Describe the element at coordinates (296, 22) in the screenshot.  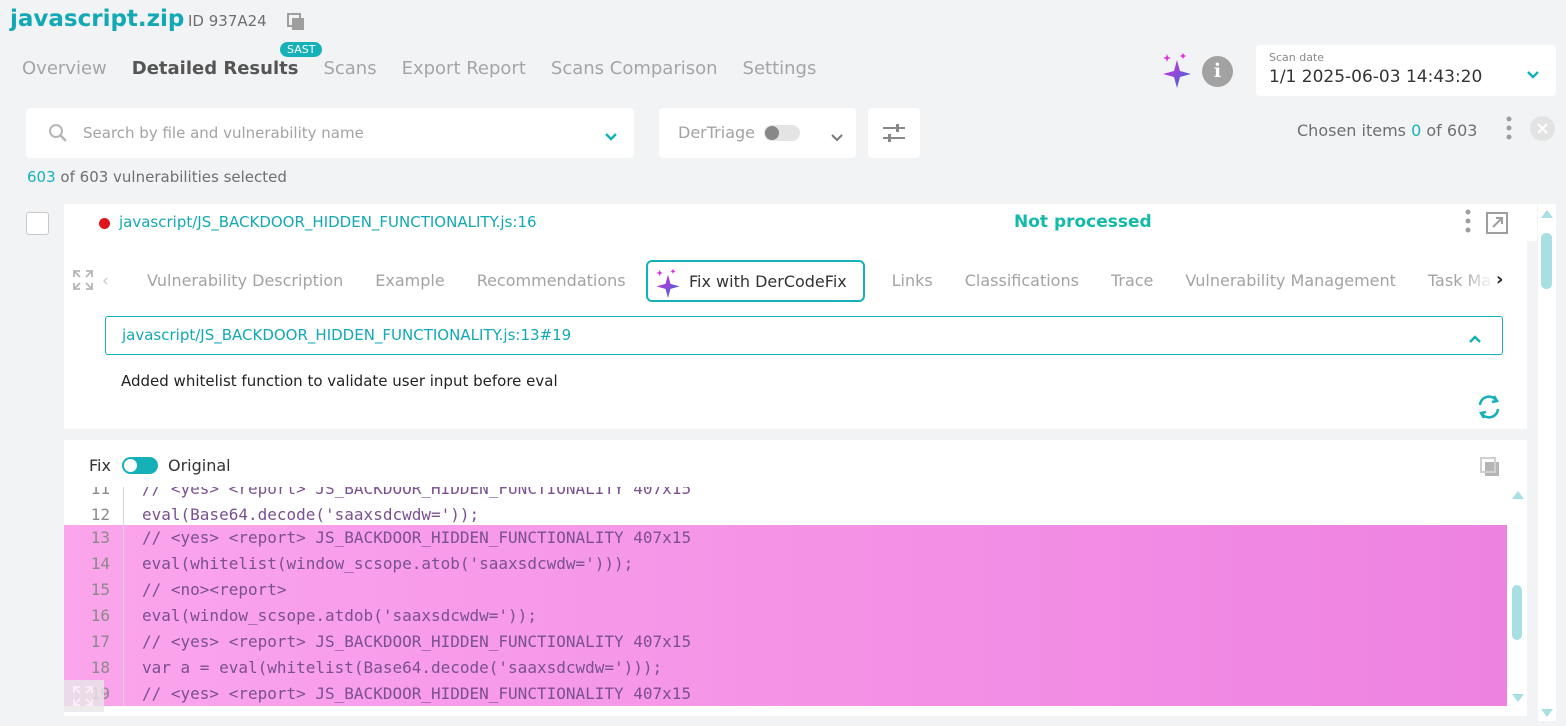
I see `copy-id-icon` at that location.